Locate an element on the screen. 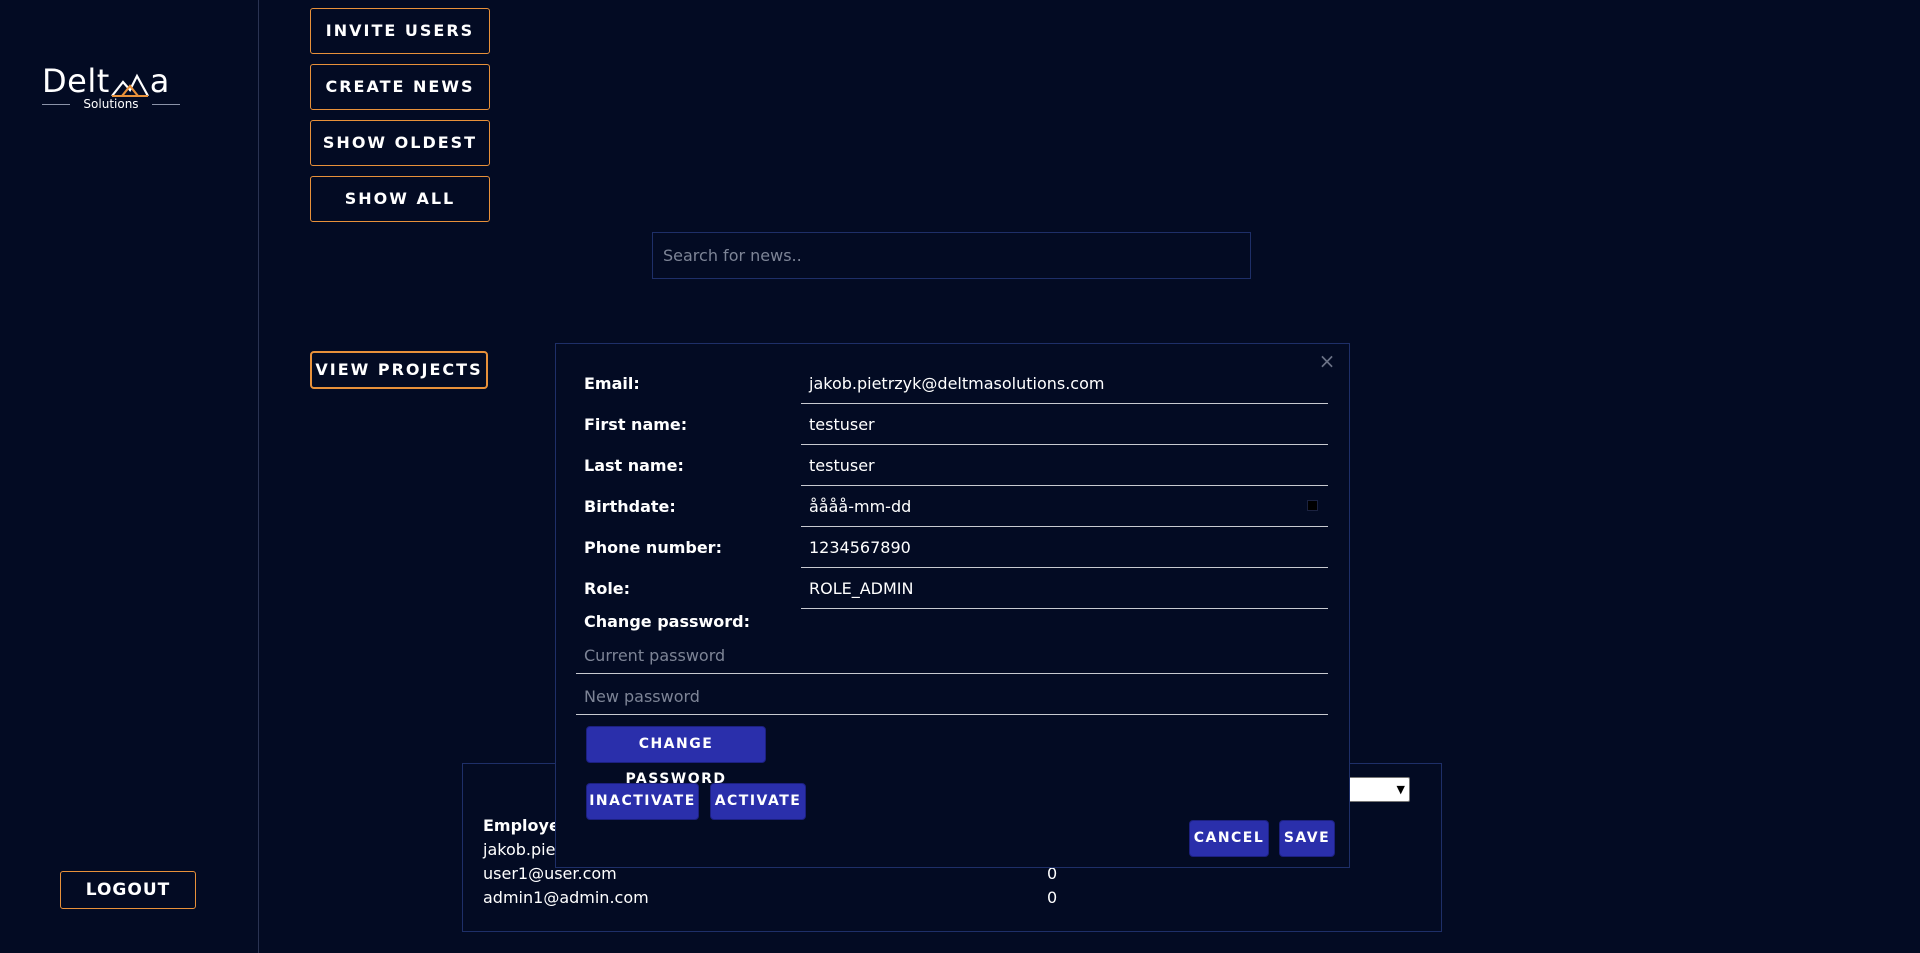 The image size is (1920, 953). view-projects-button: VIEW PROJECTS is located at coordinates (399, 370).